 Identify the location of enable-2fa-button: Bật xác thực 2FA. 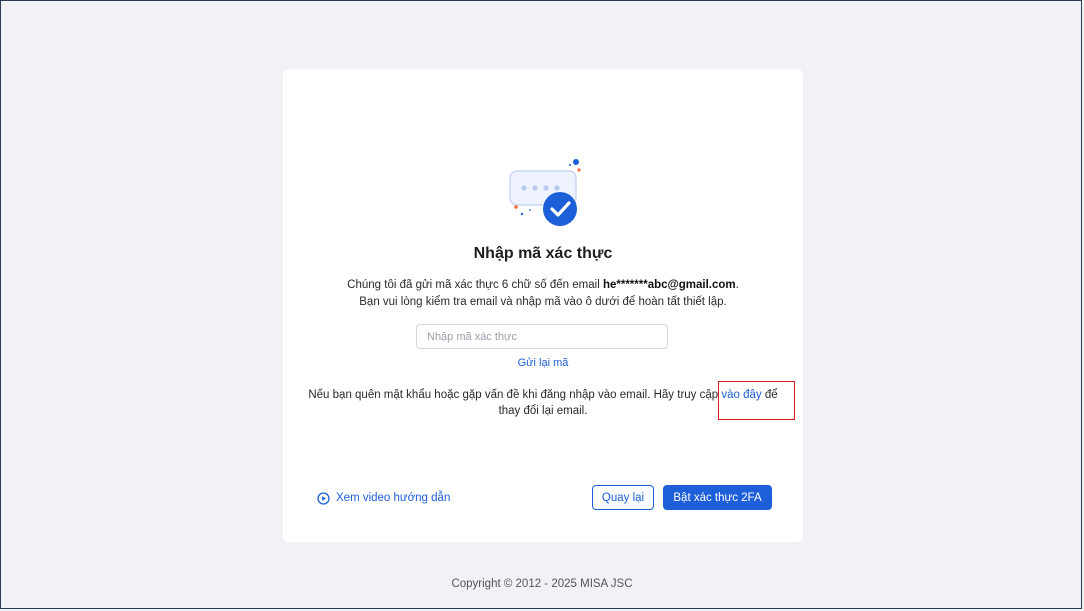
(717, 497).